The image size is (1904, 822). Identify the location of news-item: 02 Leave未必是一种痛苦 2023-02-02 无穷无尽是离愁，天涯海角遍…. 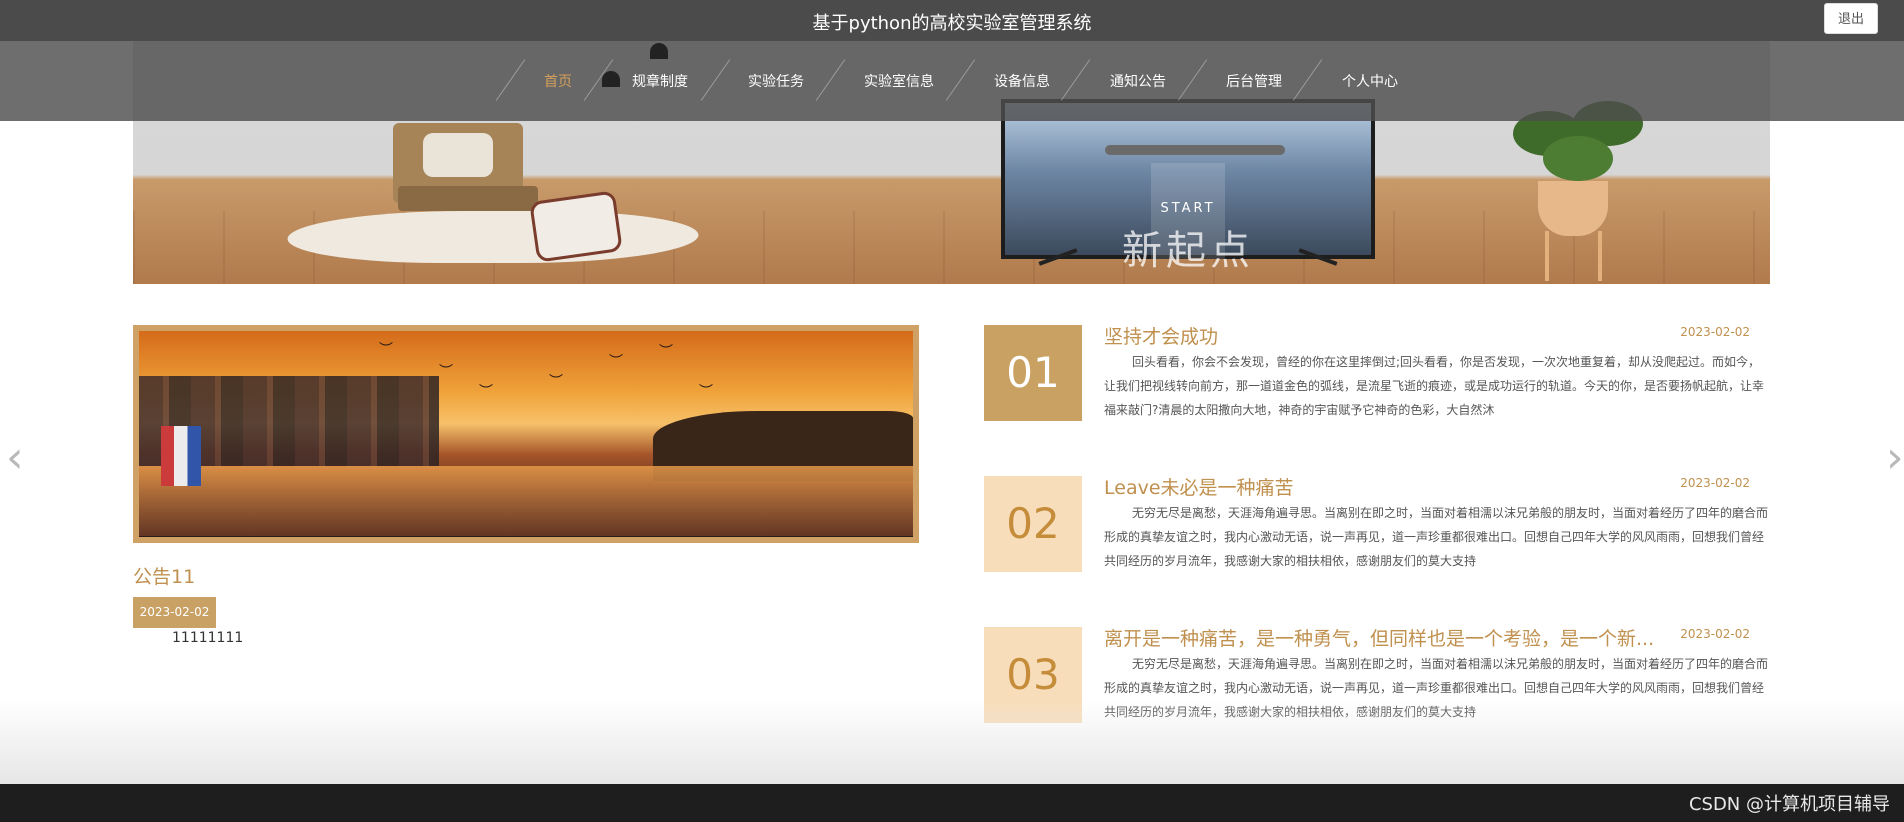
(1377, 526).